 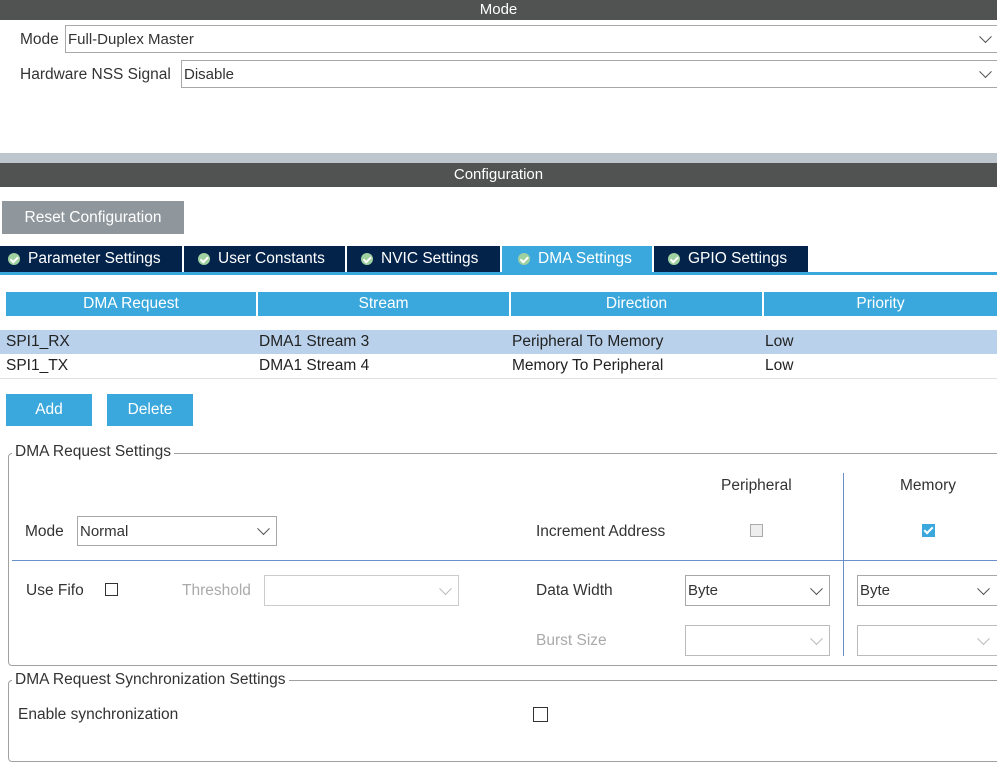 What do you see at coordinates (93, 217) in the screenshot?
I see `reset-configuration-button: Reset Configuration` at bounding box center [93, 217].